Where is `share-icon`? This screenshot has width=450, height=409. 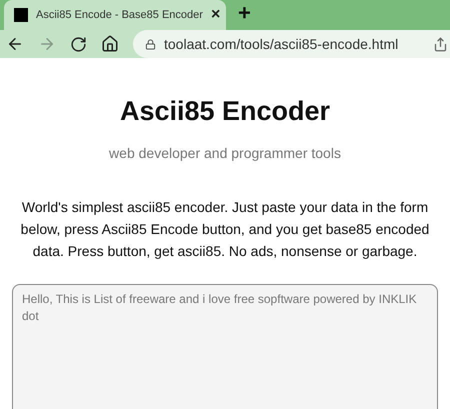 share-icon is located at coordinates (440, 44).